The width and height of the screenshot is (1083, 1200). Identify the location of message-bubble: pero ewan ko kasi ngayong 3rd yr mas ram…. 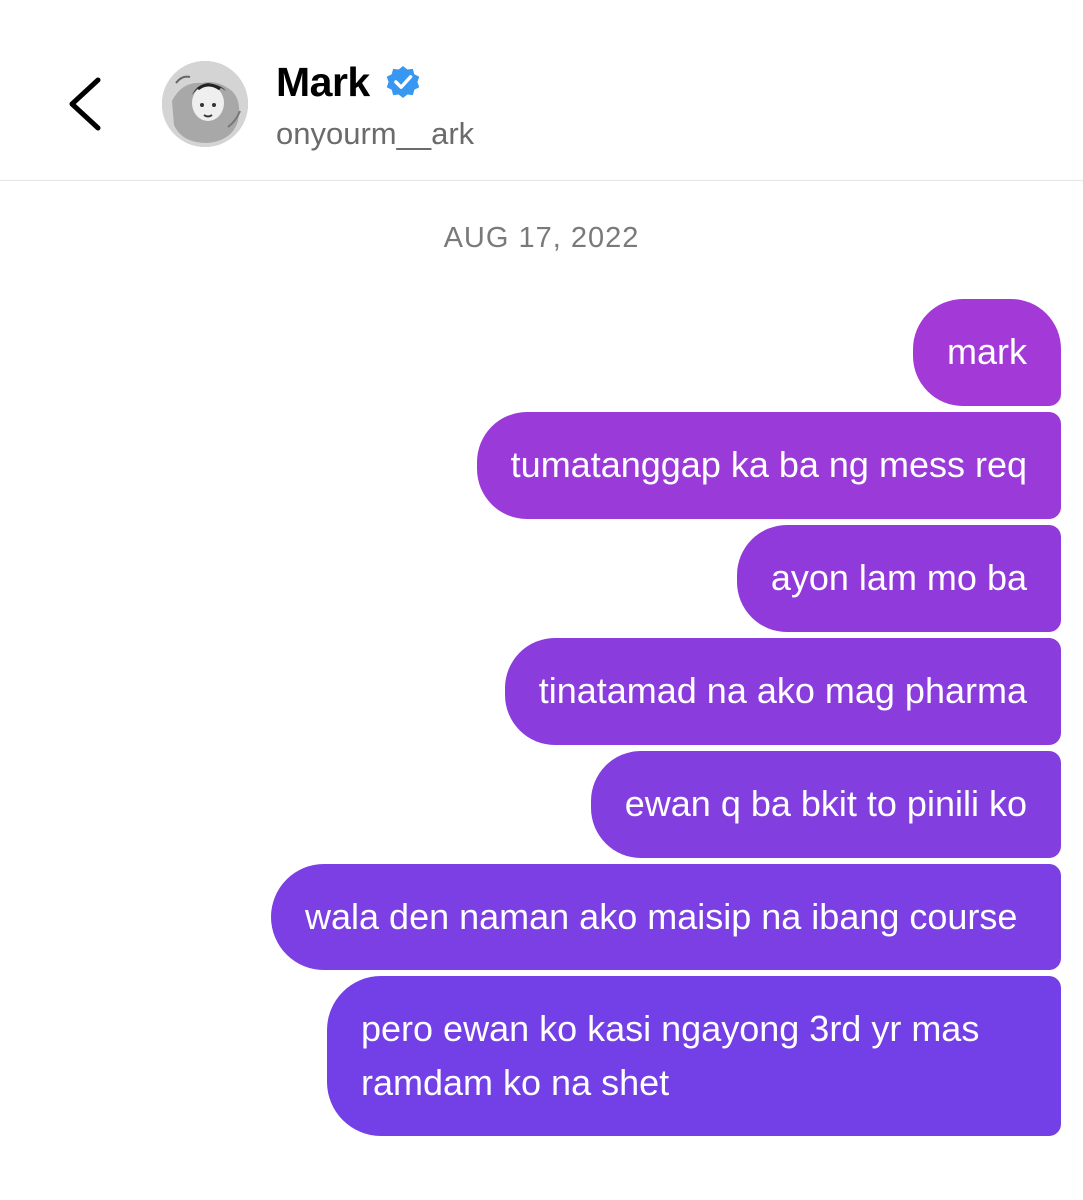
(694, 1056).